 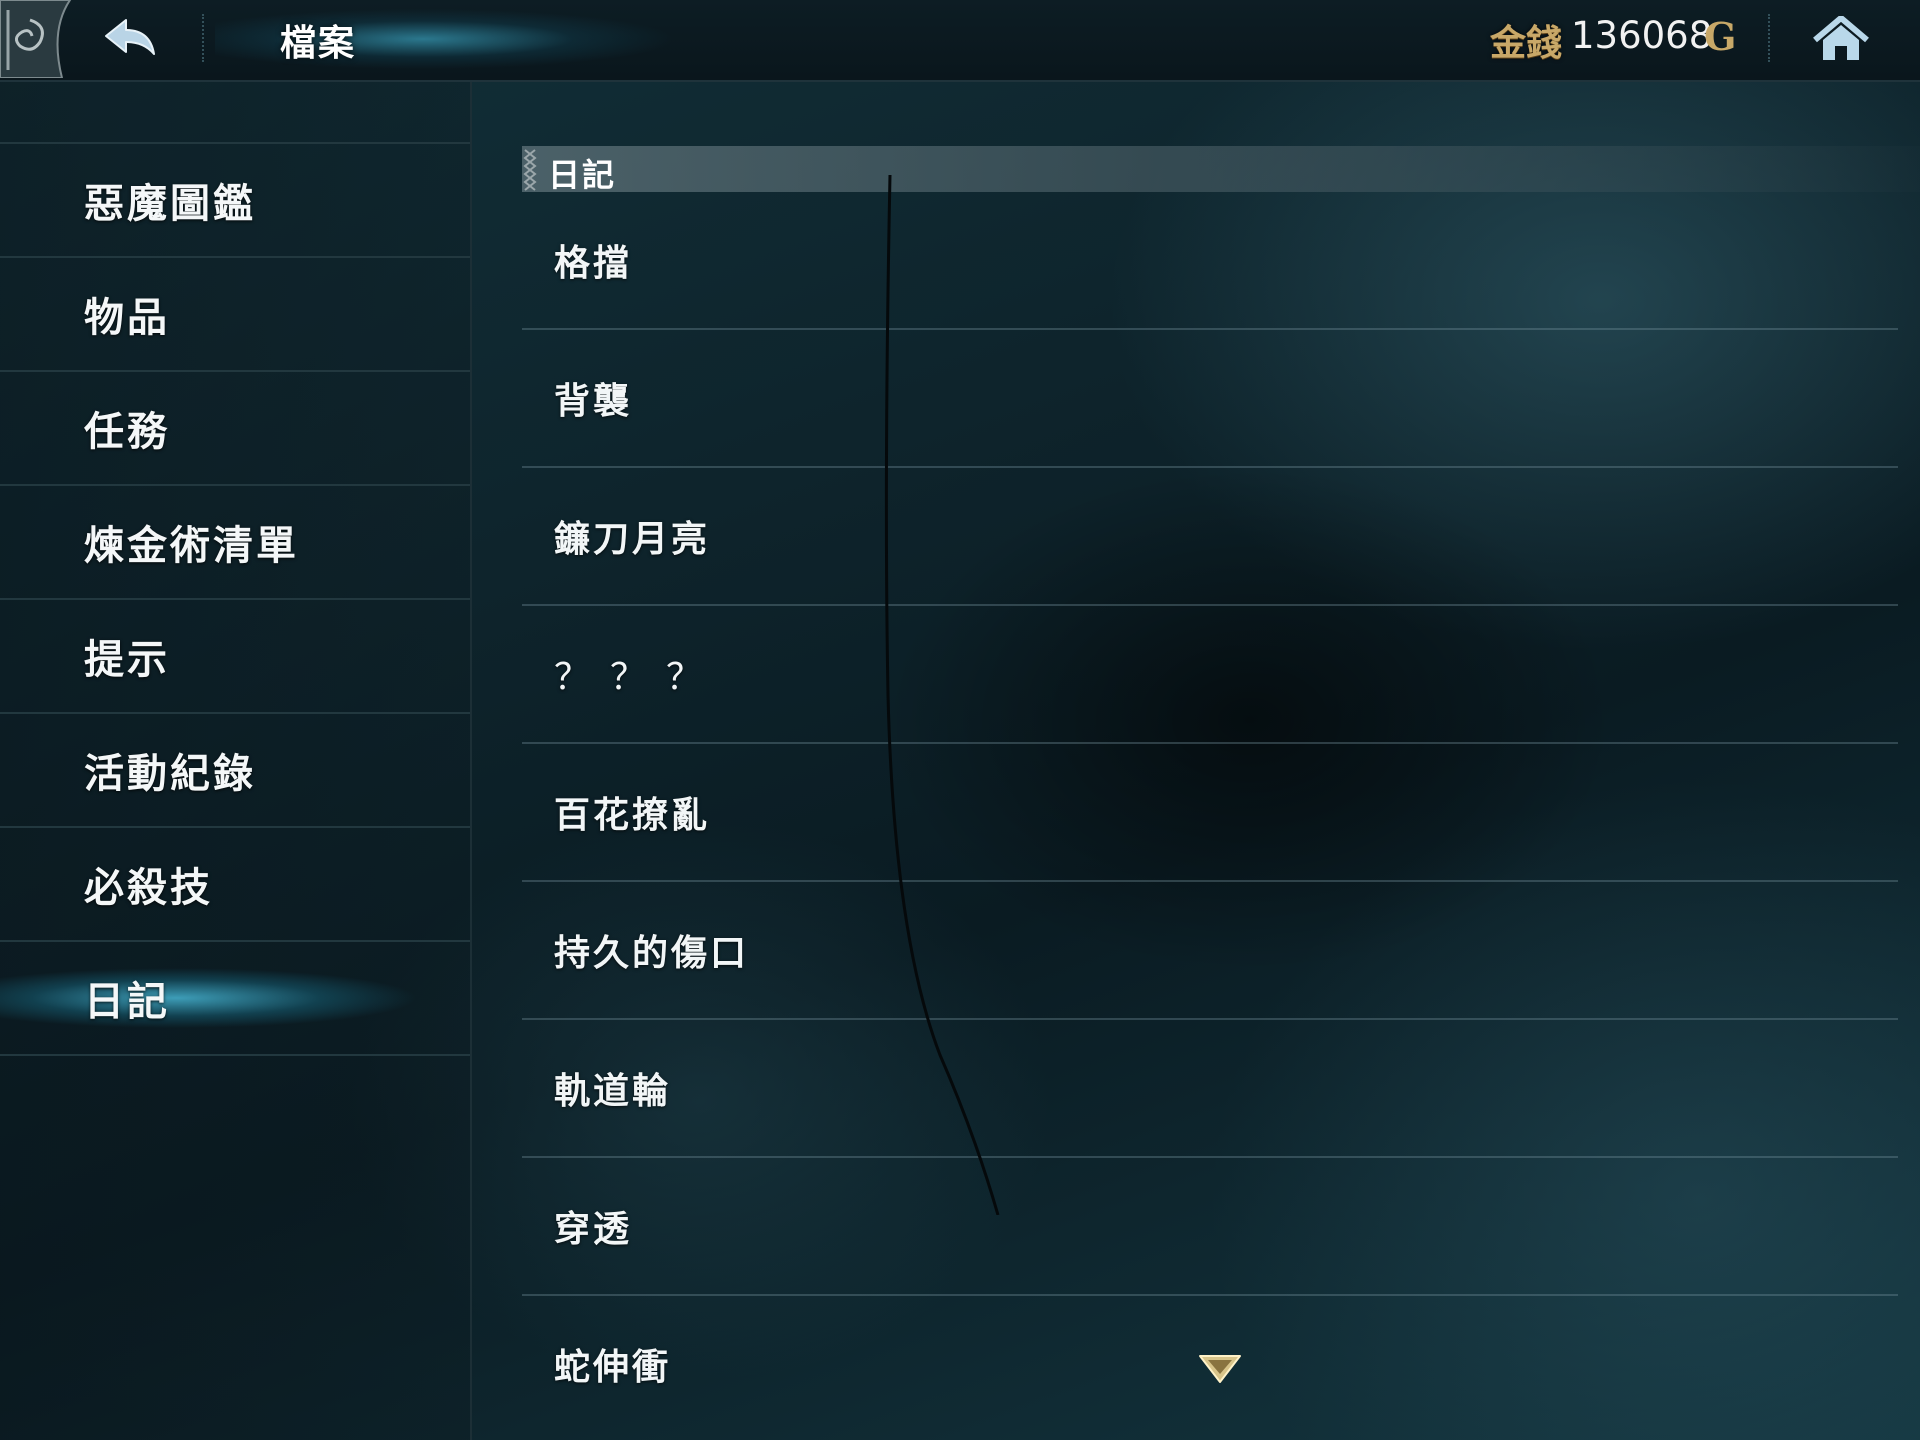 I want to click on list-item: 持久的傷口, so click(x=1210, y=951).